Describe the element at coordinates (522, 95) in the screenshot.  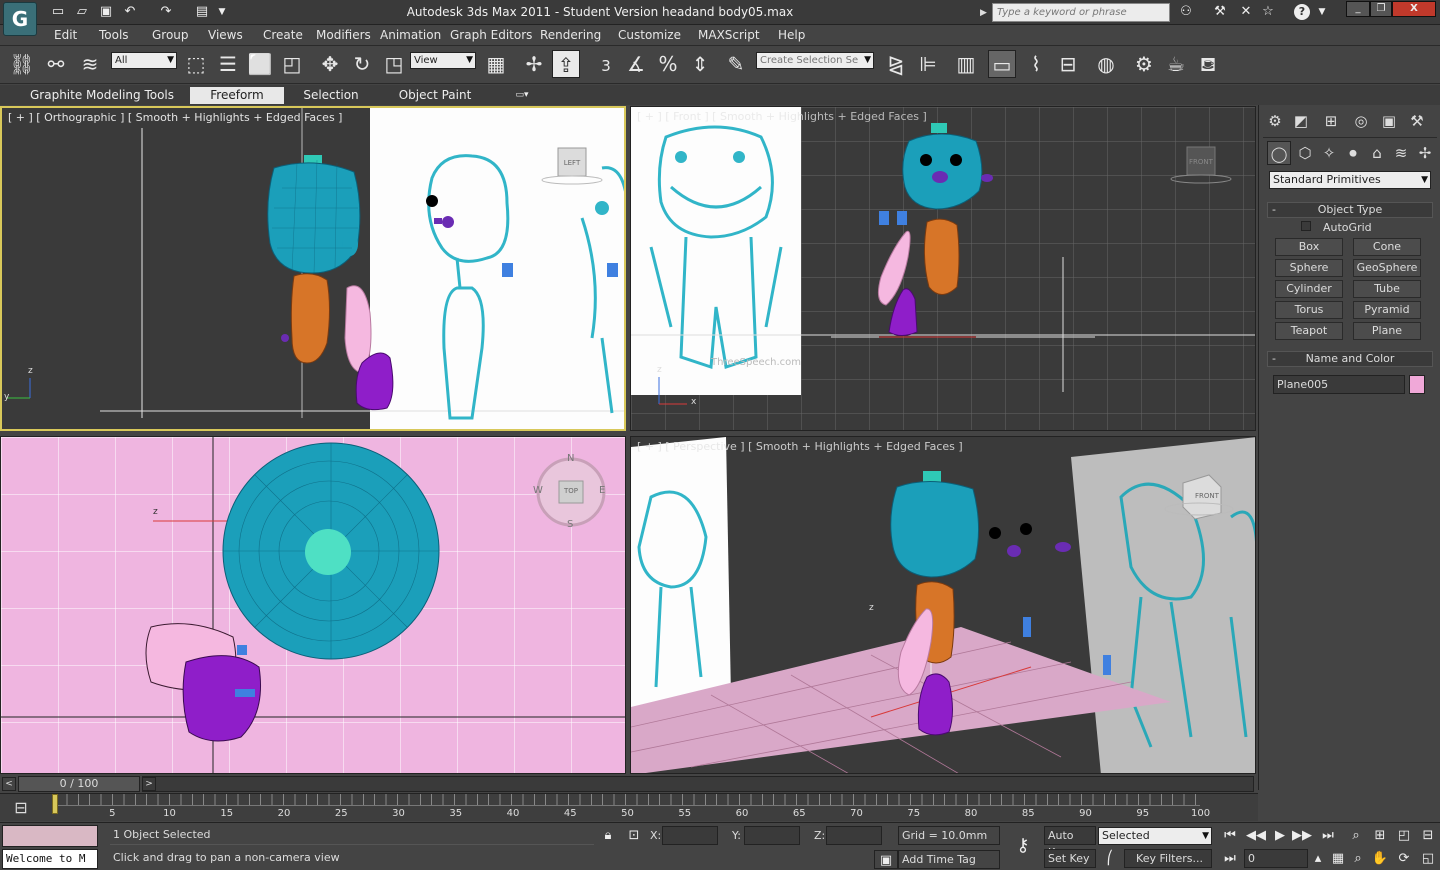
I see `ribbon-options-icon: ▭▾` at that location.